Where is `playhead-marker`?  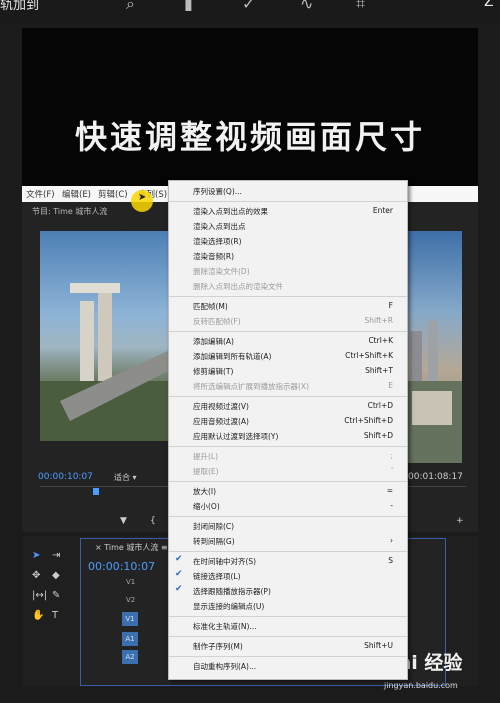 playhead-marker is located at coordinates (96, 491).